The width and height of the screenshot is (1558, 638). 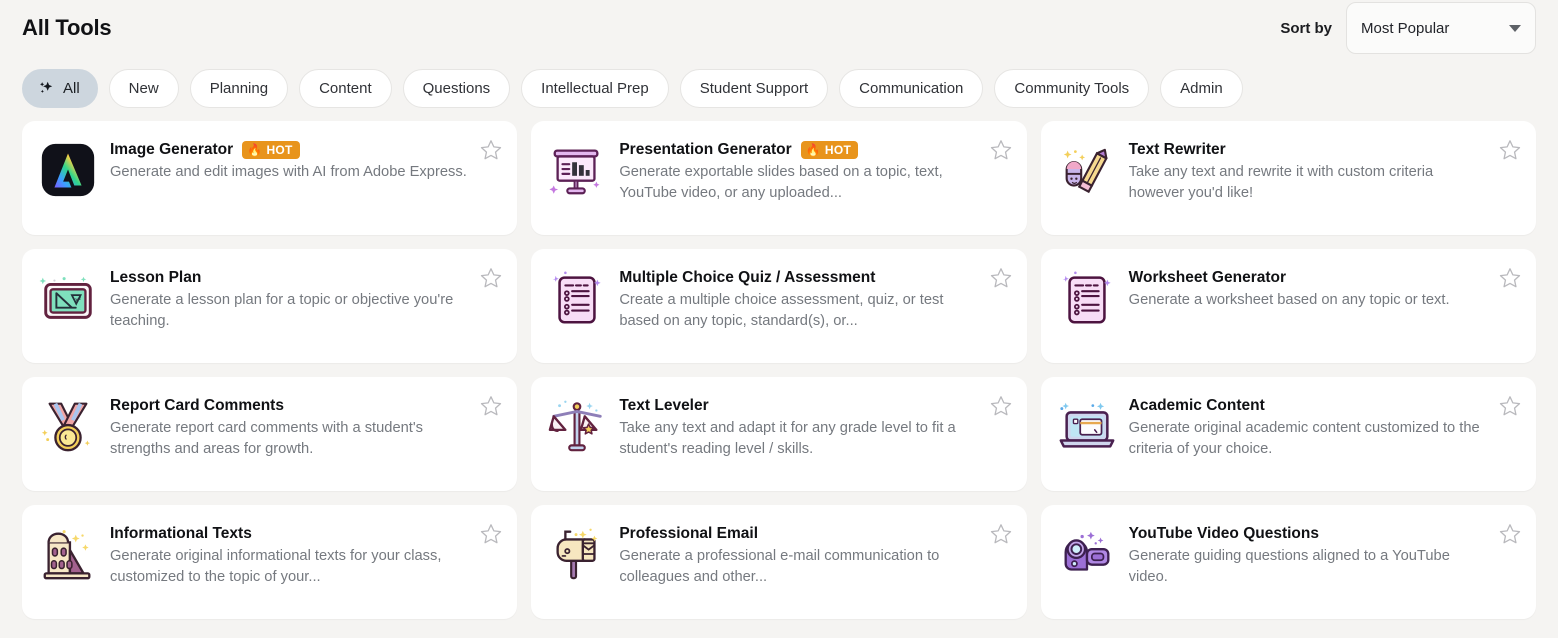 I want to click on filter-pill-community-tools: Community Tools, so click(x=1072, y=88).